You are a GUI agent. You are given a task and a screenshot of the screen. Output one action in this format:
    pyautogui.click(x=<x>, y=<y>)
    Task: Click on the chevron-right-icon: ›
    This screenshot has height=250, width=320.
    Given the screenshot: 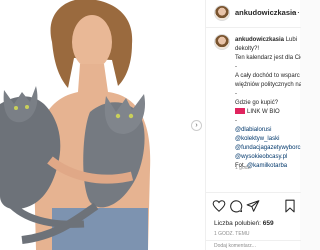 What is the action you would take?
    pyautogui.click(x=196, y=125)
    